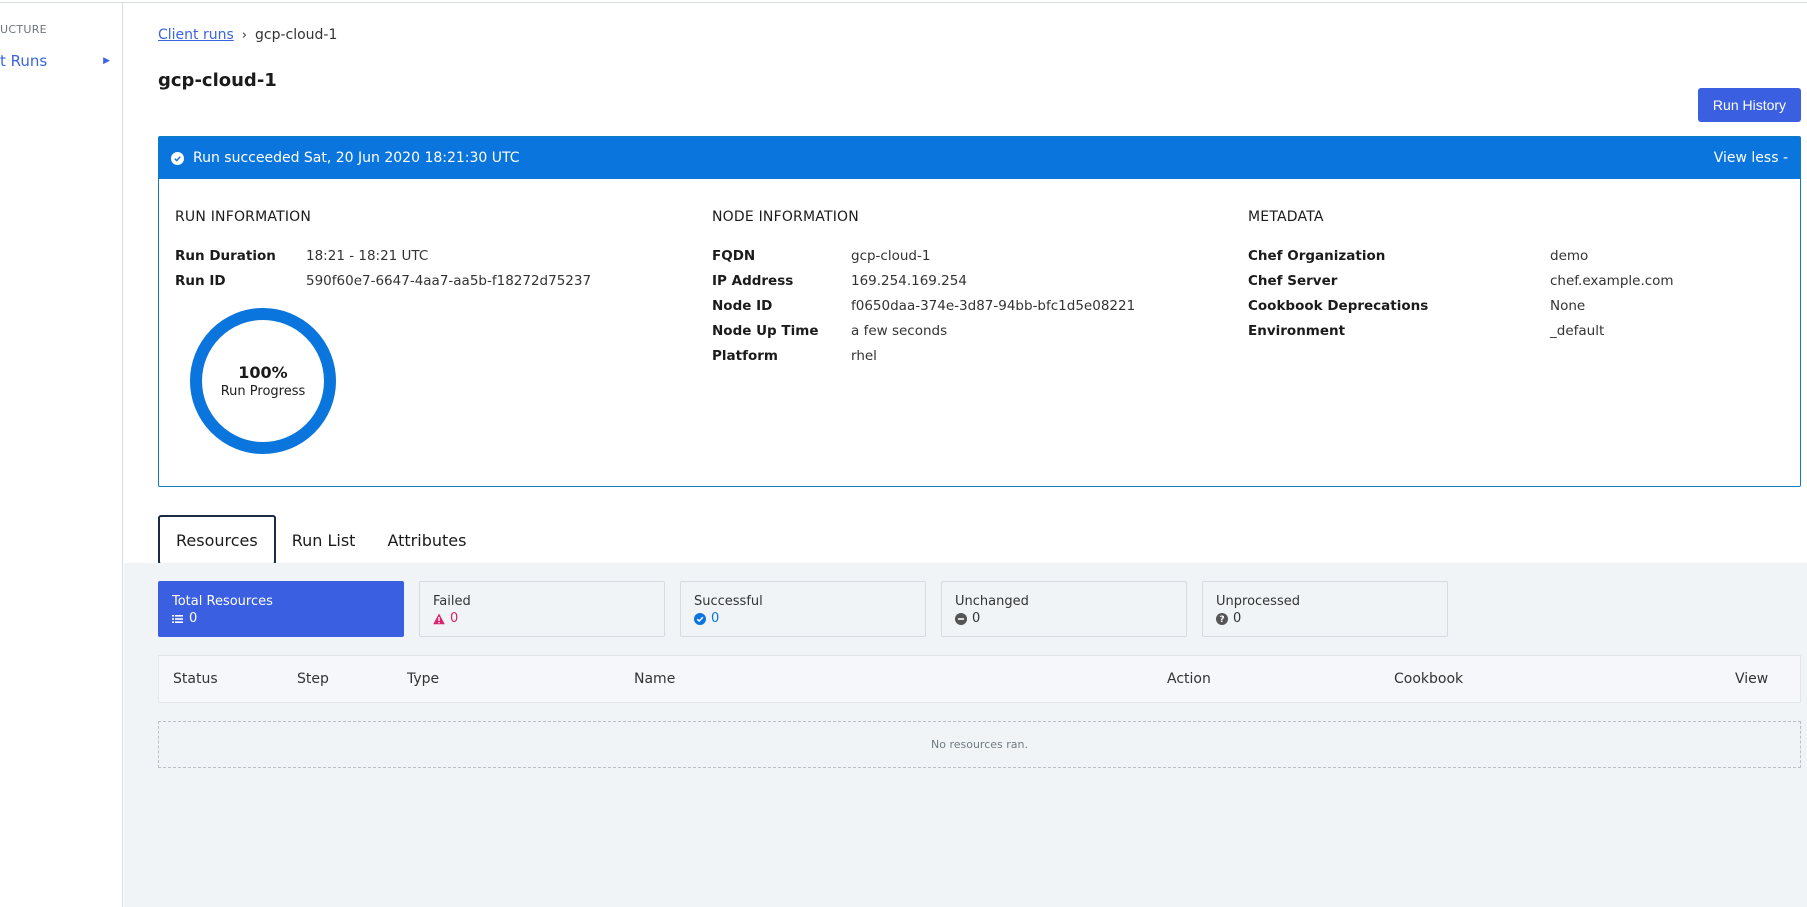 This screenshot has width=1807, height=907. I want to click on info-value: 169.254.169.254, so click(909, 280).